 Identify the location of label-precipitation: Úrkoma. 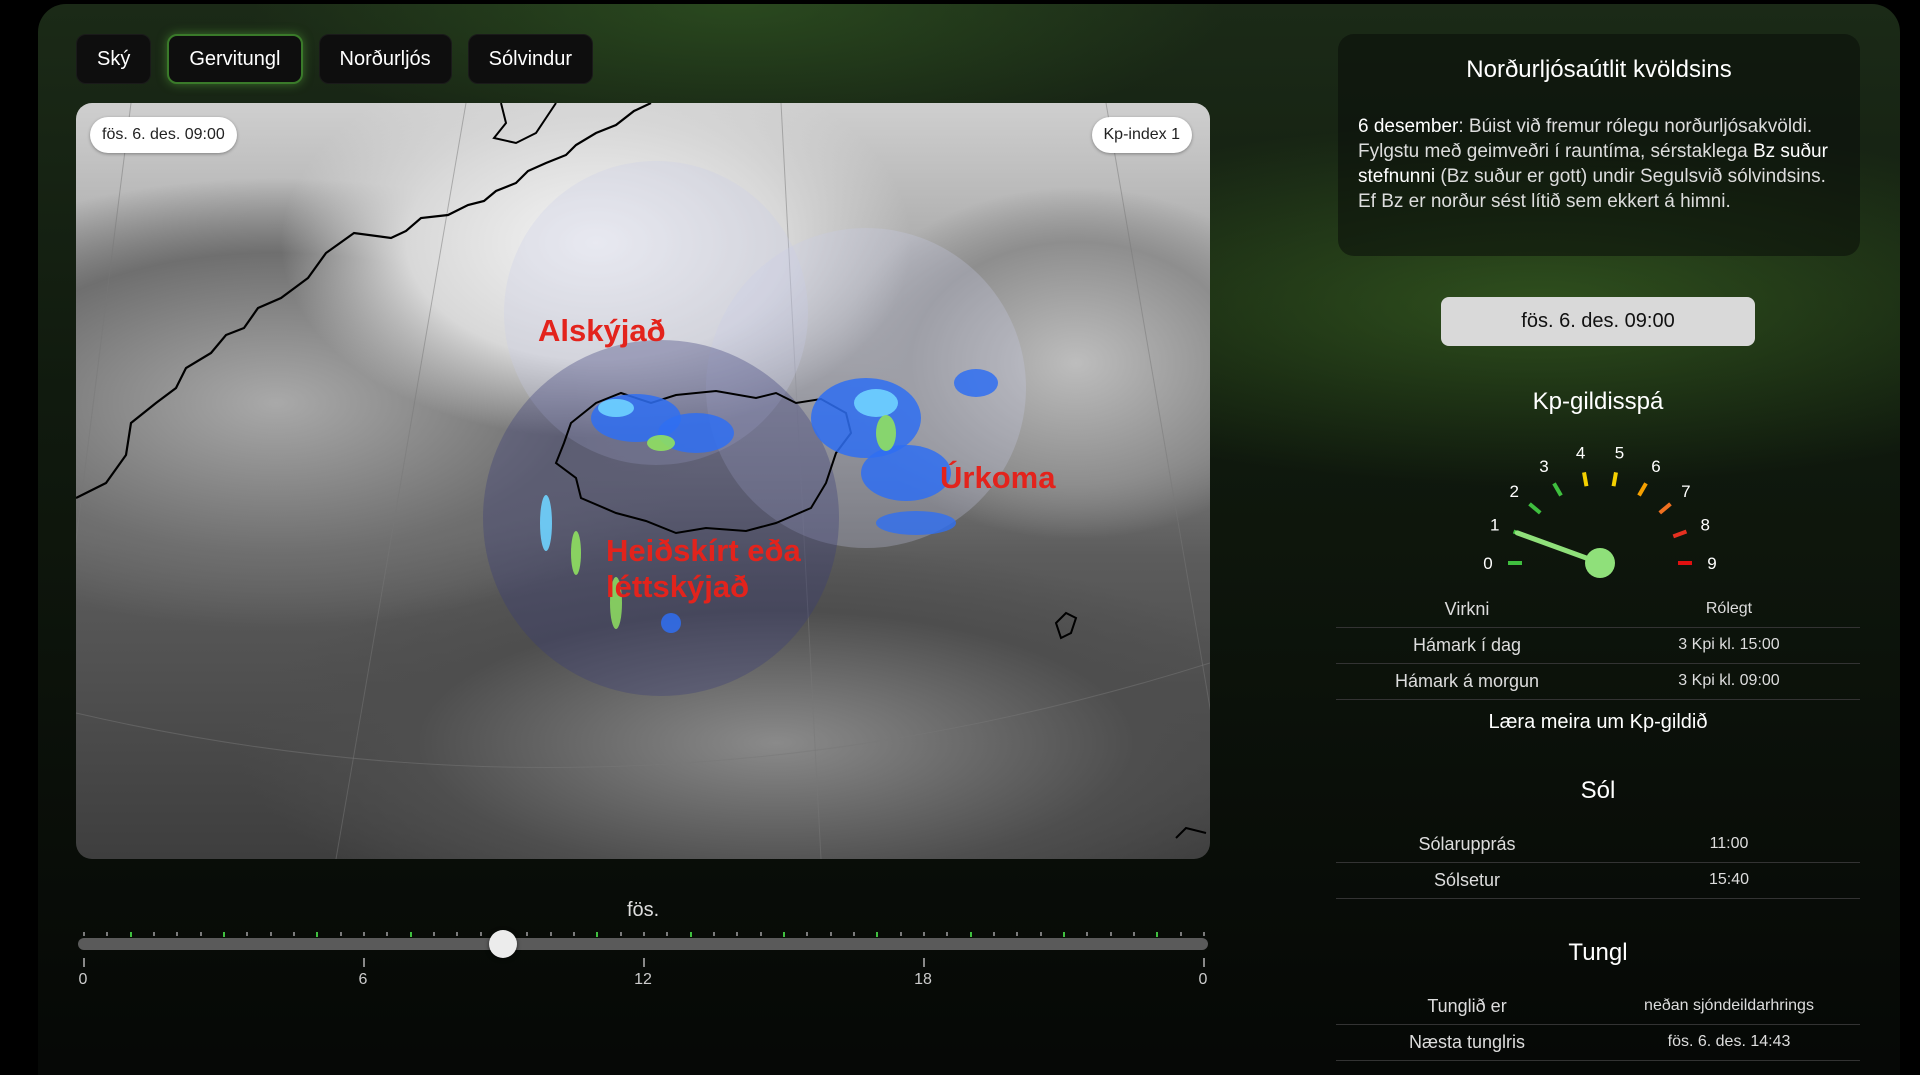
(998, 477).